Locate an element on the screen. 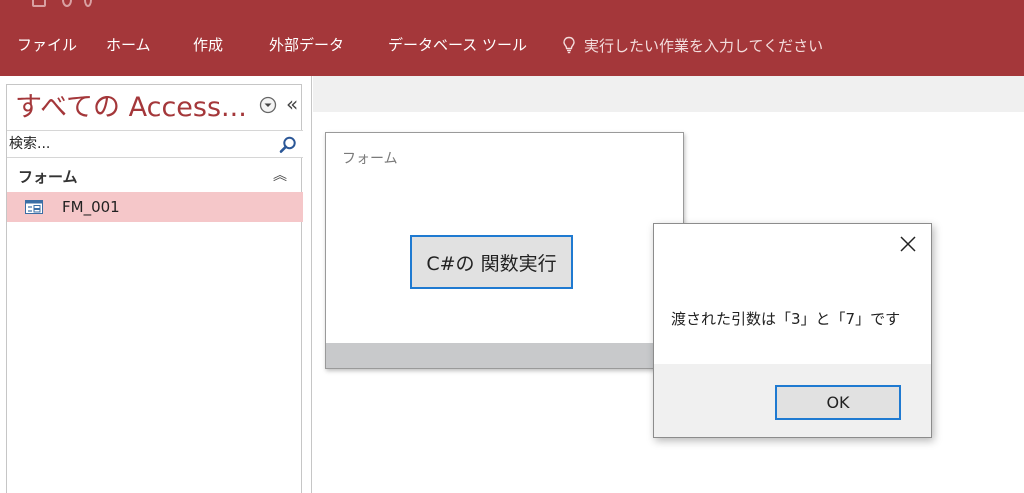 The width and height of the screenshot is (1024, 493). collapse-pane-icon: « is located at coordinates (292, 104).